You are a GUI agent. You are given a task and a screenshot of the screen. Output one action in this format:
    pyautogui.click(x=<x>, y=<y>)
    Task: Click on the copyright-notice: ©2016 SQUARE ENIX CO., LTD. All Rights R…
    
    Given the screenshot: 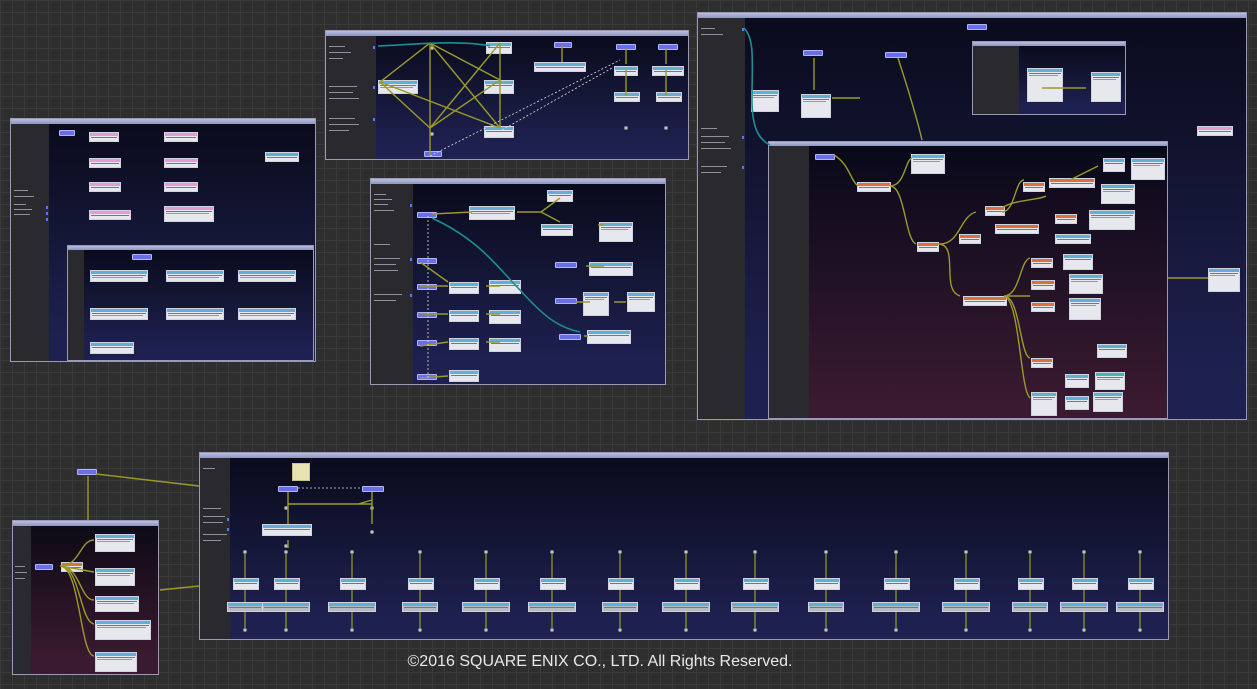 What is the action you would take?
    pyautogui.click(x=600, y=661)
    